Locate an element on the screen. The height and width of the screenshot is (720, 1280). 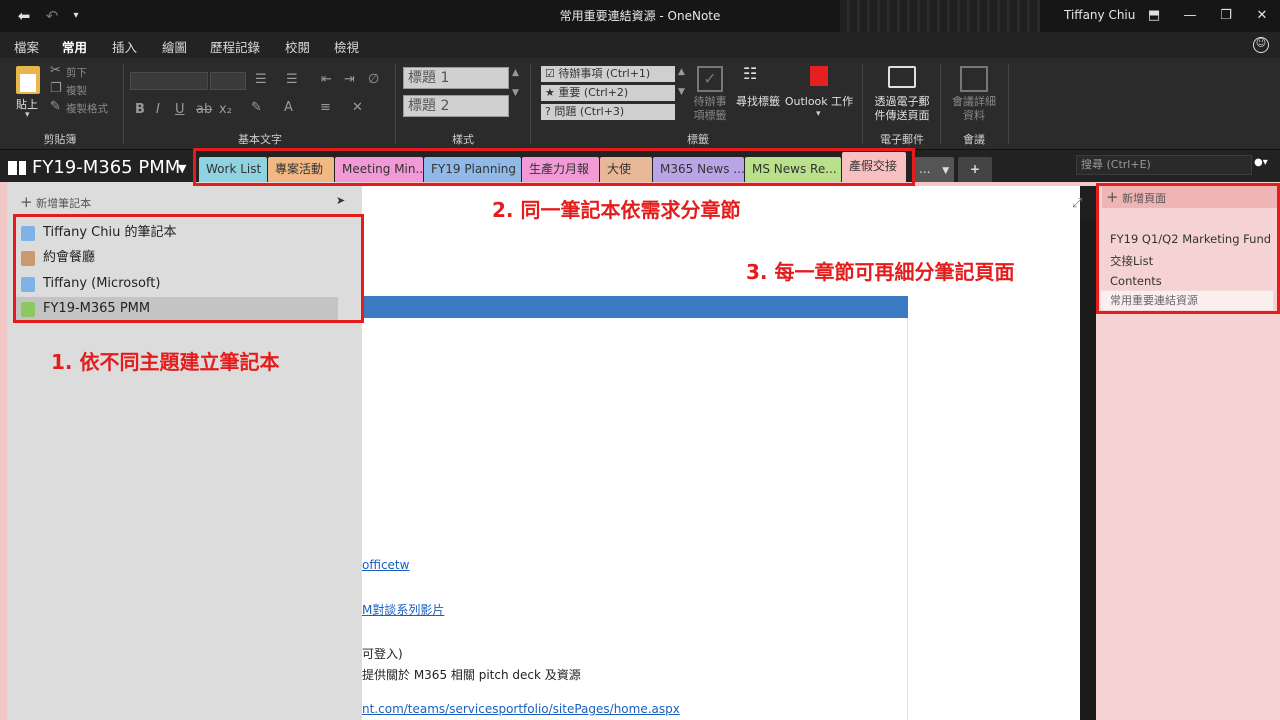
style-heading2: 標題 2 is located at coordinates (456, 106).